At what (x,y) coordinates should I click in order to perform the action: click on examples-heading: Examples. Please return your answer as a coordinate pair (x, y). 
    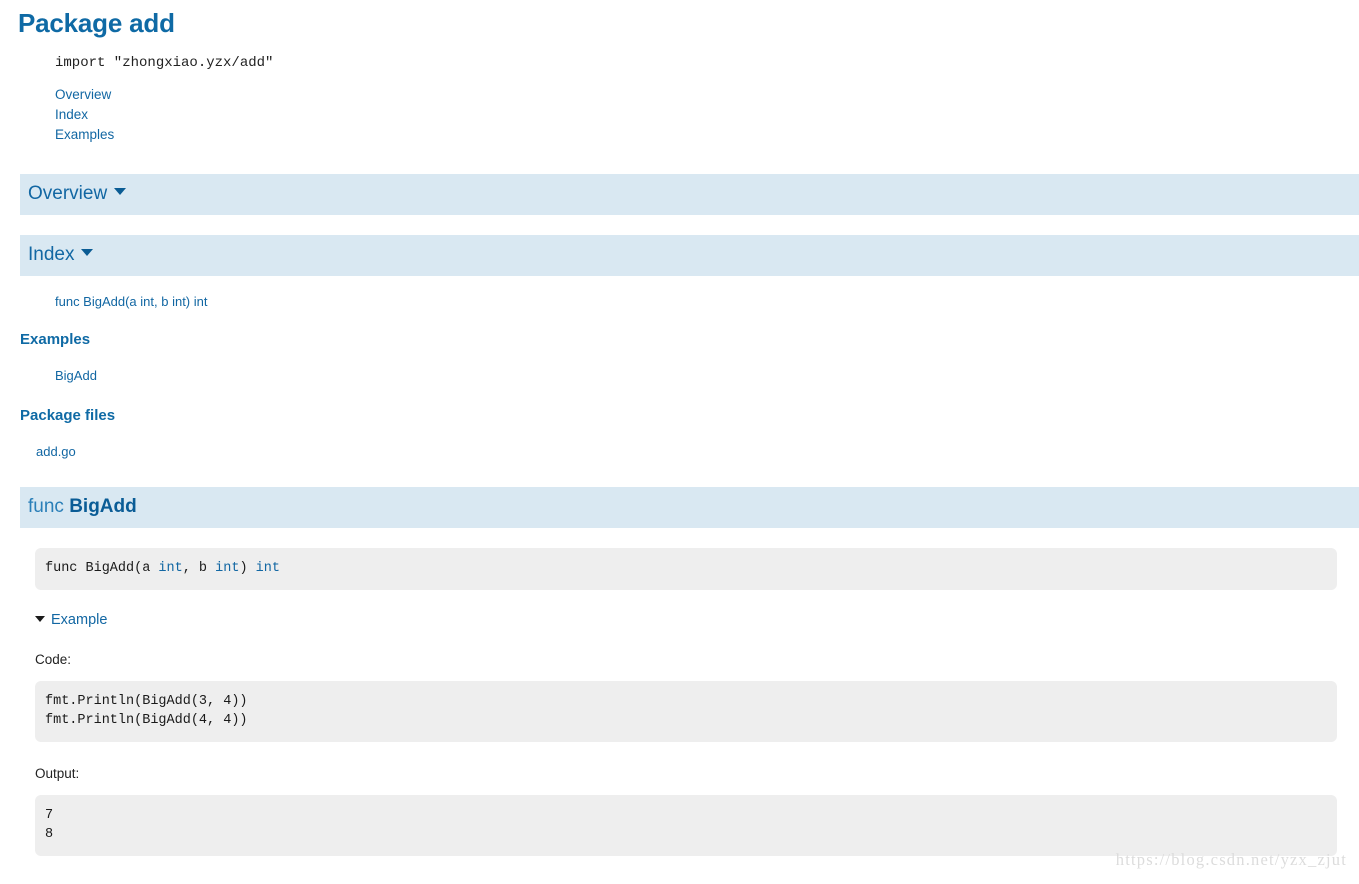
    Looking at the image, I should click on (55, 339).